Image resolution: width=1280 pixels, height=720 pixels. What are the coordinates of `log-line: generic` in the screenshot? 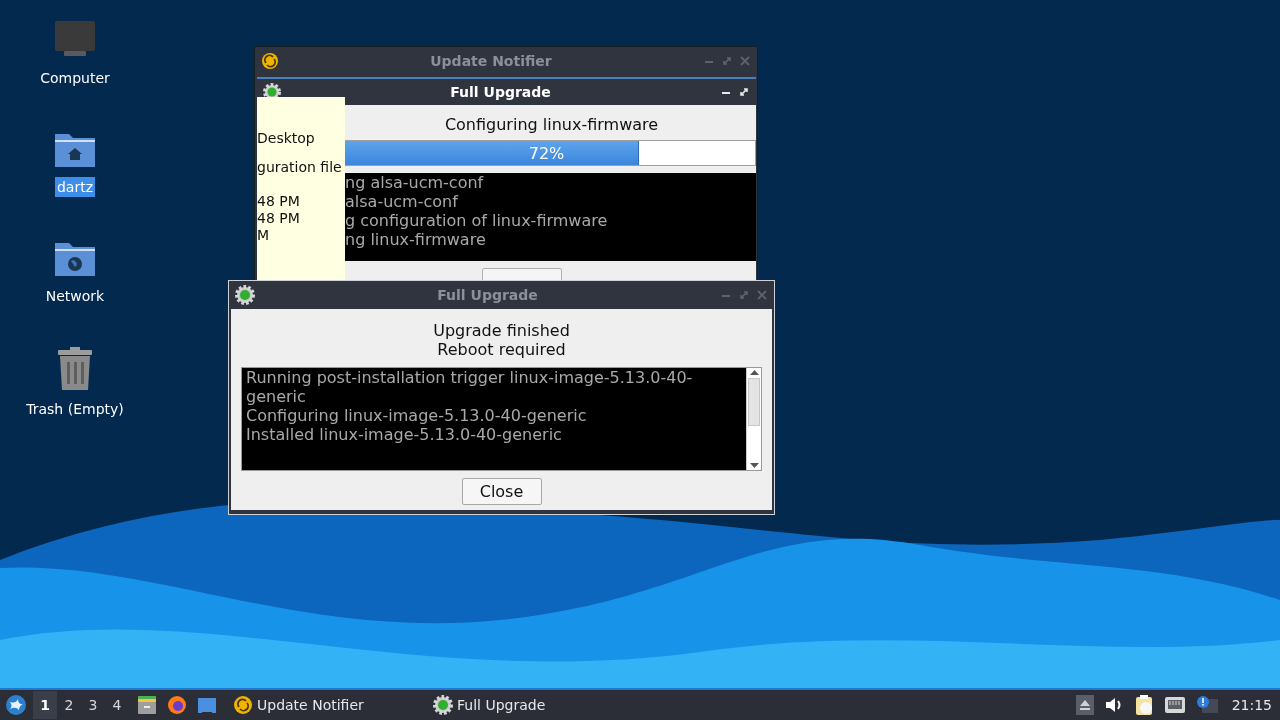 It's located at (276, 396).